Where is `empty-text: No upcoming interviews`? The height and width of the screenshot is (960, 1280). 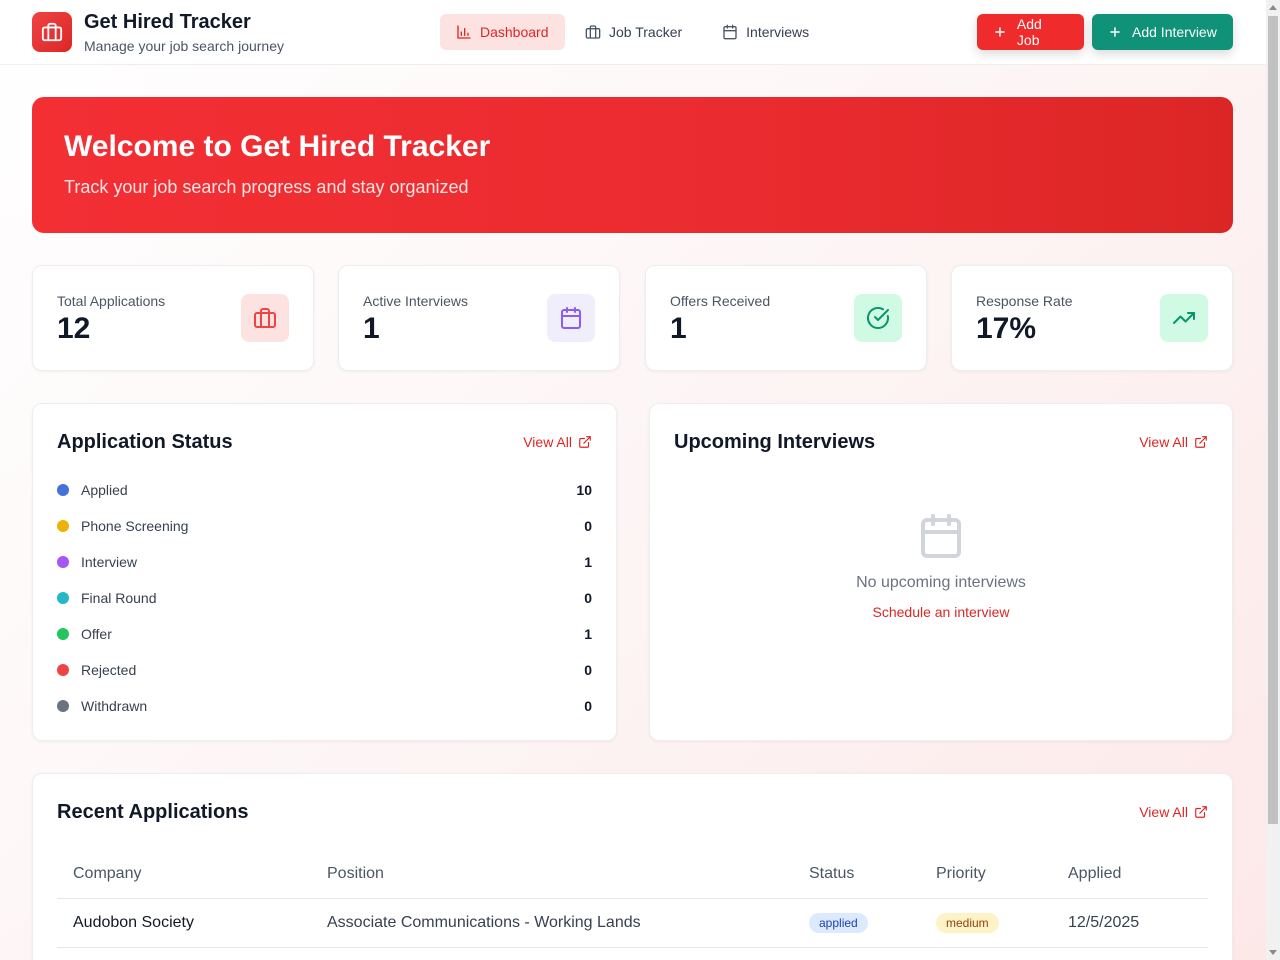 empty-text: No upcoming interviews is located at coordinates (941, 582).